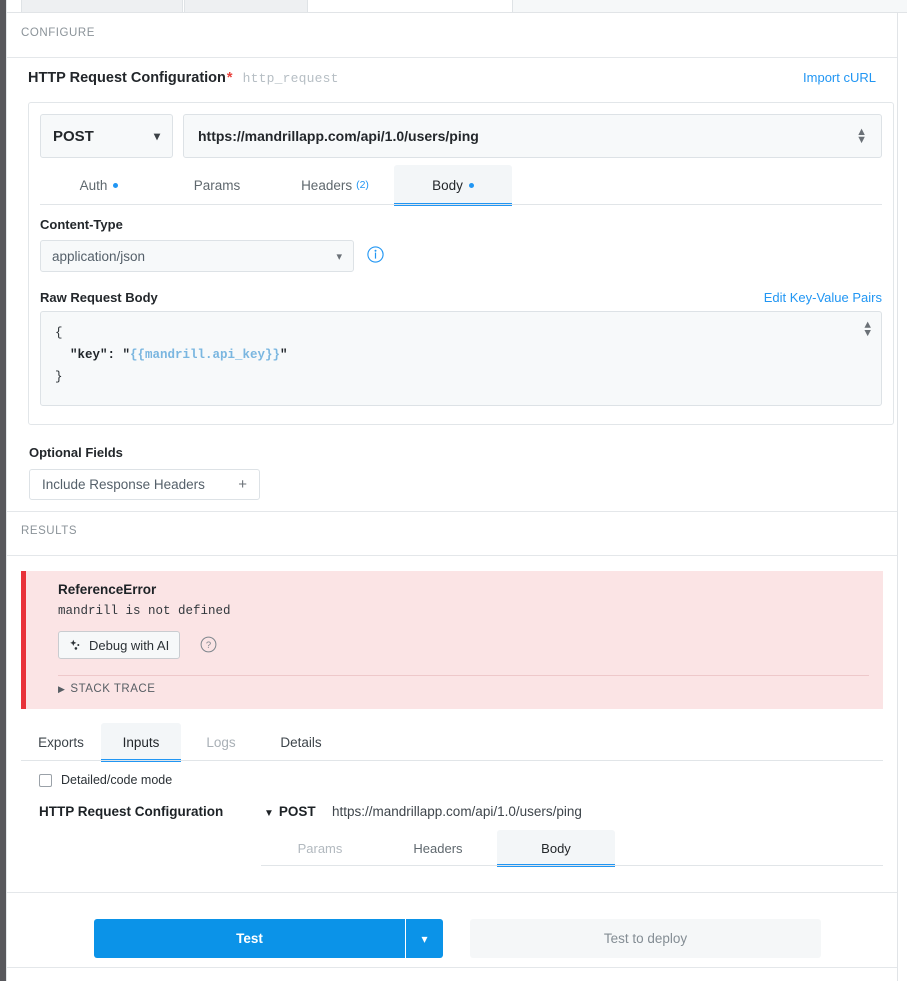  I want to click on include-response-headers-label: Include Response Headers, so click(123, 484).